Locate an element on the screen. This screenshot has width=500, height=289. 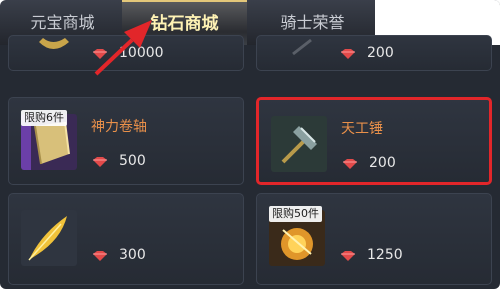
price-value: 300 is located at coordinates (132, 255).